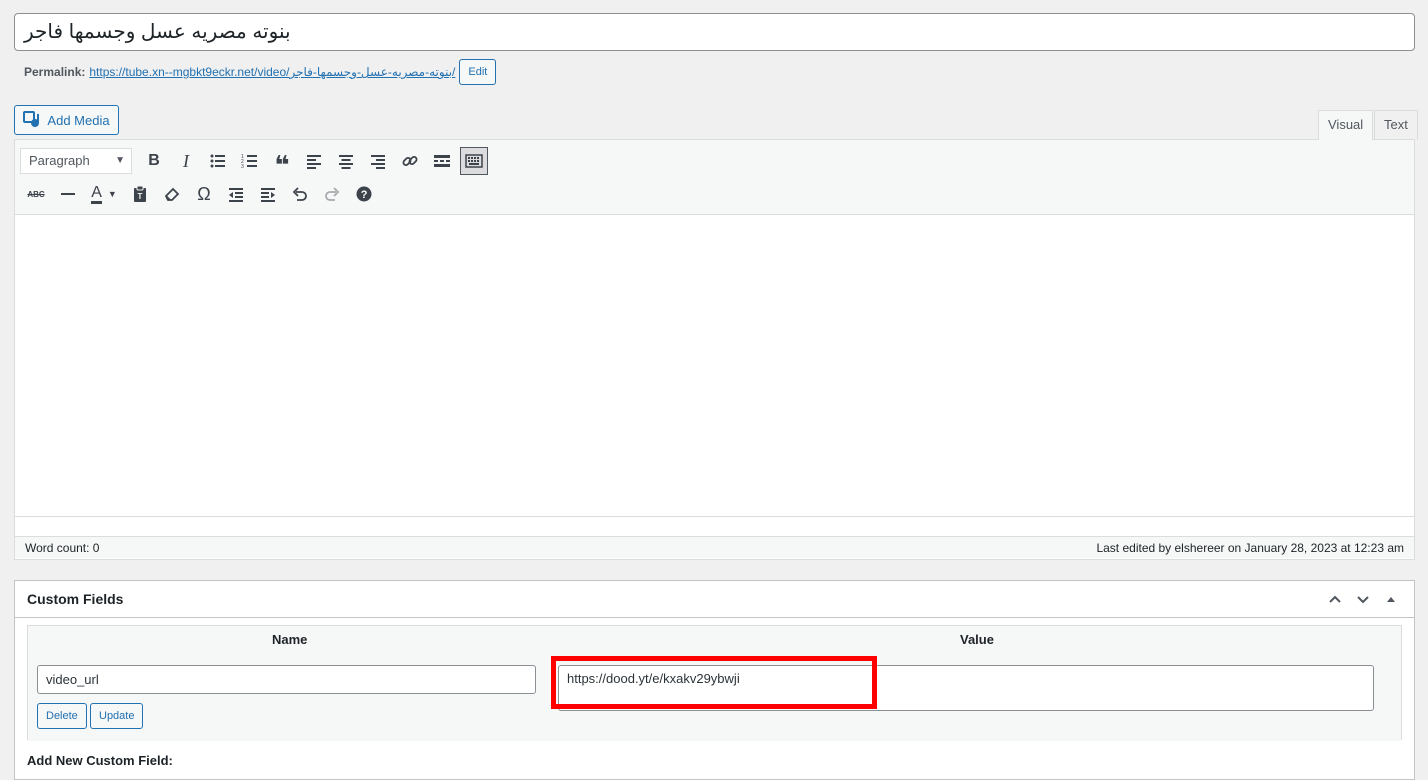  I want to click on permalink-edit-button: Edit, so click(478, 72).